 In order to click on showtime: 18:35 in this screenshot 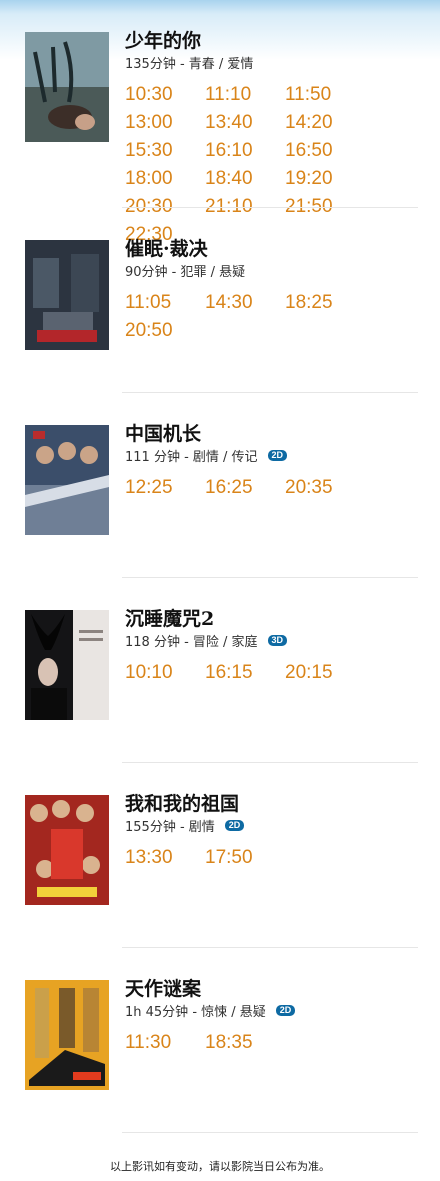, I will do `click(245, 1043)`.